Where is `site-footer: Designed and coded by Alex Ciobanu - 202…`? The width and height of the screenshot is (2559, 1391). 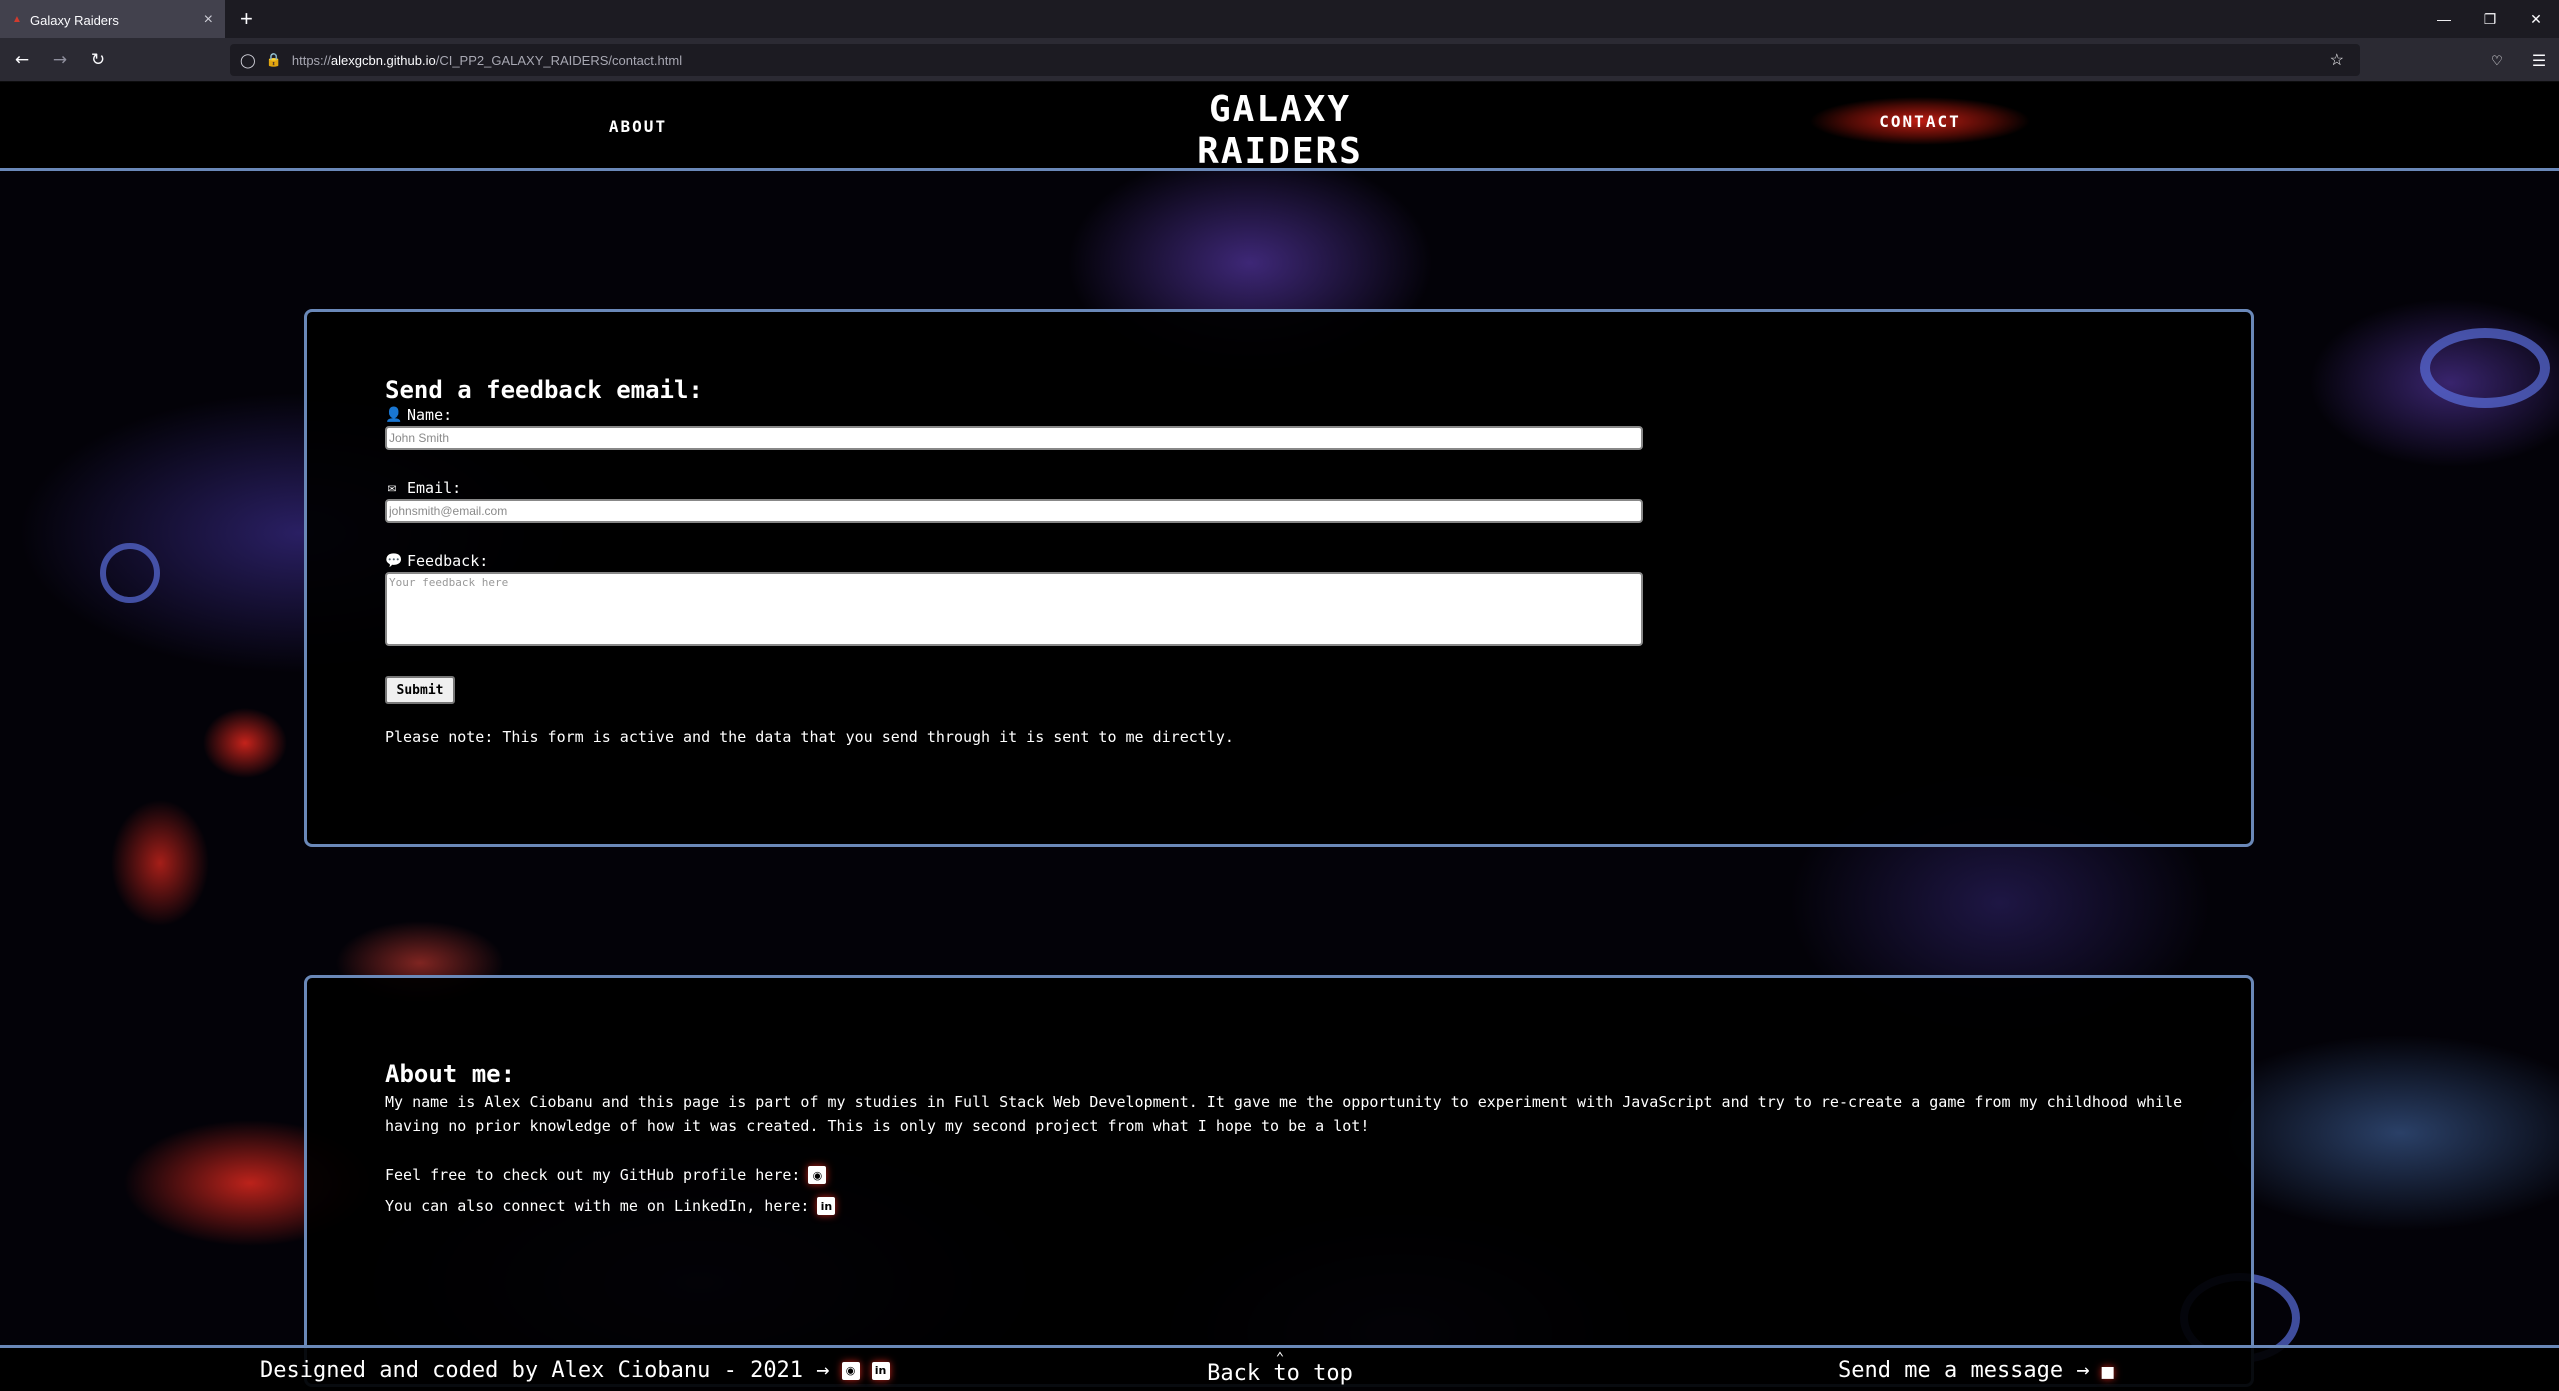
site-footer: Designed and coded by Alex Ciobanu - 202… is located at coordinates (1279, 1368).